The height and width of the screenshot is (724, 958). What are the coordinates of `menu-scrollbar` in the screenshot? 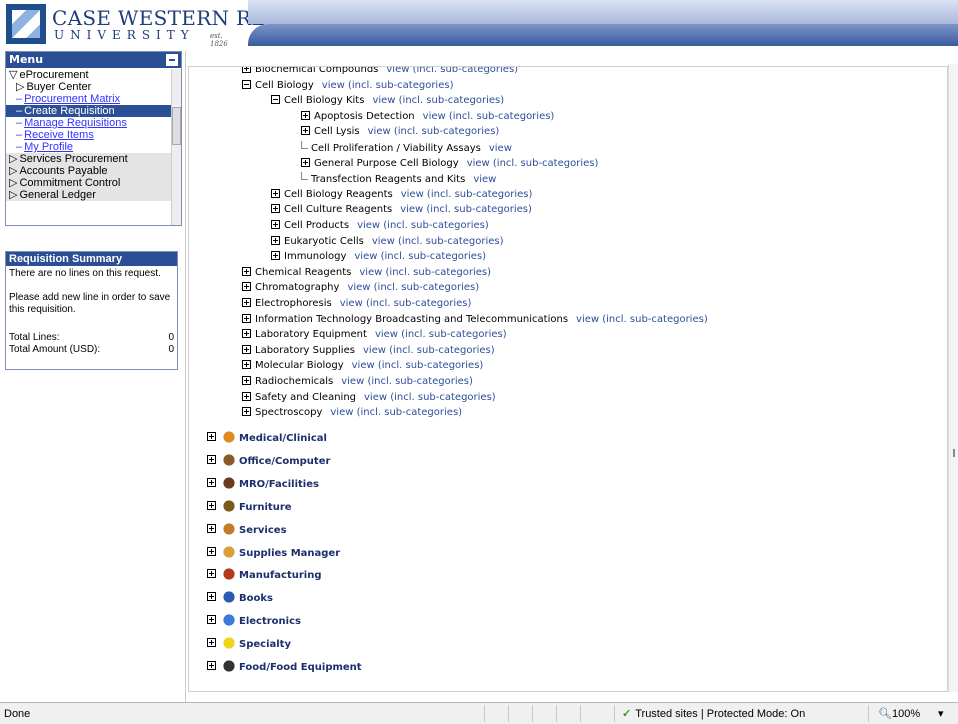 It's located at (176, 147).